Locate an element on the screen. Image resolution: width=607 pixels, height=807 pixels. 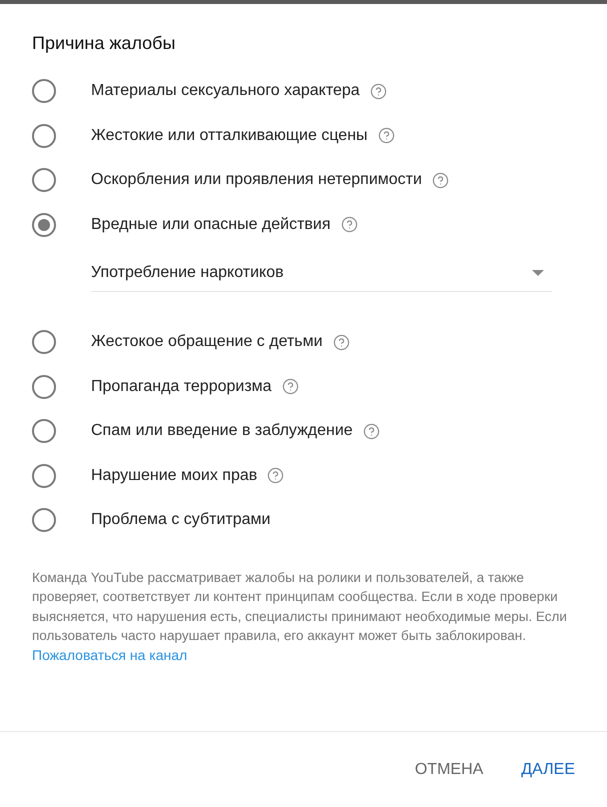
cancel-button: ОТМЕНА is located at coordinates (449, 770).